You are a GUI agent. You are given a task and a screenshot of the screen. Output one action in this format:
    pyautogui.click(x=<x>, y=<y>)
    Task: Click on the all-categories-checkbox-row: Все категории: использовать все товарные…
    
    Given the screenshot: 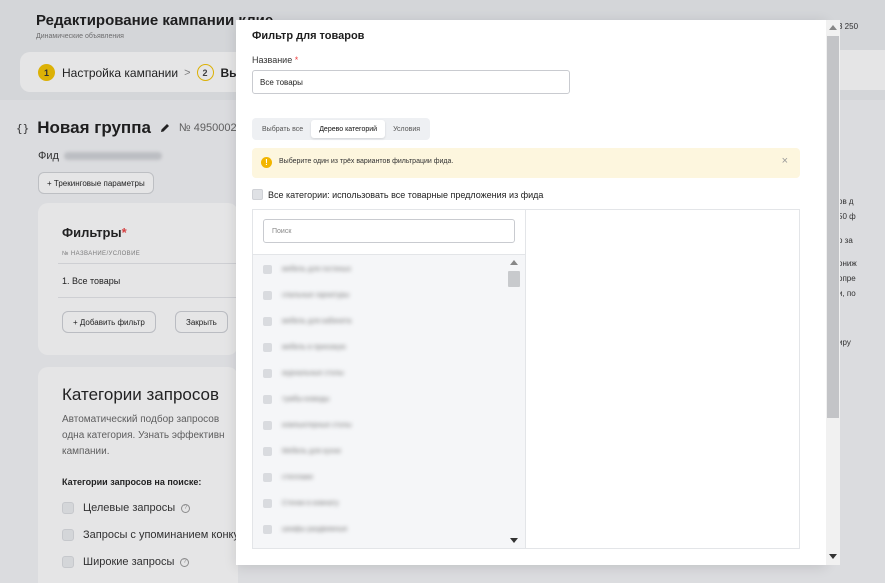 What is the action you would take?
    pyautogui.click(x=397, y=194)
    